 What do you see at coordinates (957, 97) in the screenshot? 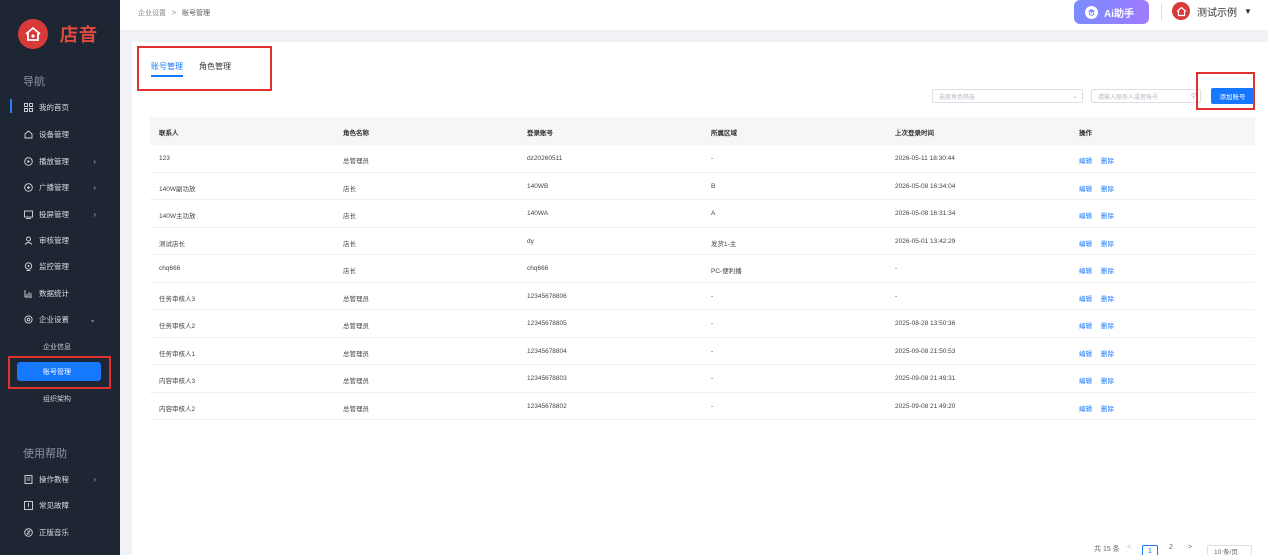
I see `role-filter-placeholder: 选择角色筛选` at bounding box center [957, 97].